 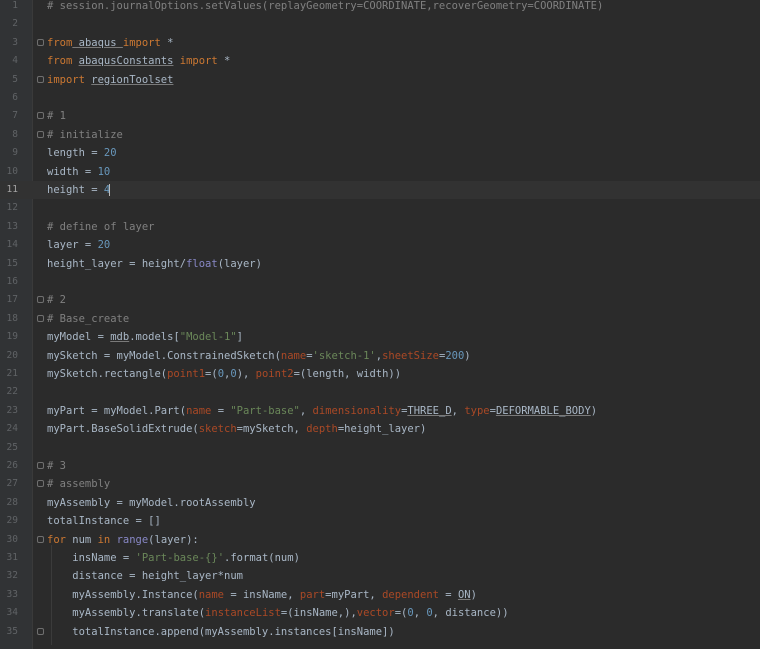 What do you see at coordinates (380, 392) in the screenshot?
I see `code-line: 22` at bounding box center [380, 392].